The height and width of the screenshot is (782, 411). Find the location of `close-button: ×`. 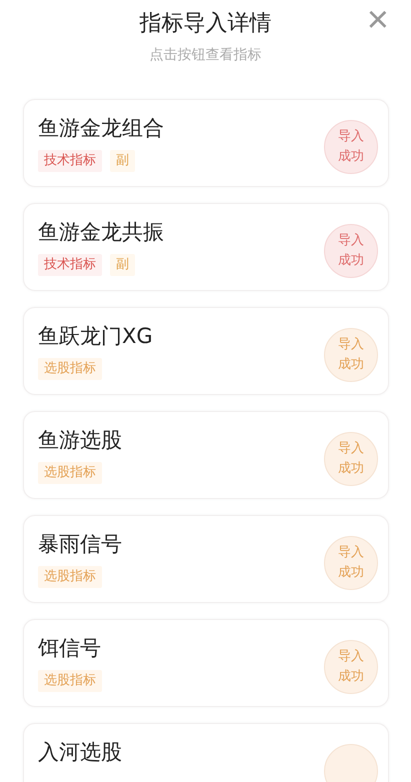

close-button: × is located at coordinates (377, 20).